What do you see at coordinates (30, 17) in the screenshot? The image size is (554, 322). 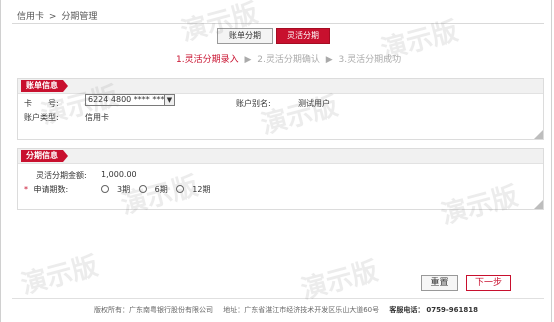 I see `breadcrumb-root: 信用卡` at bounding box center [30, 17].